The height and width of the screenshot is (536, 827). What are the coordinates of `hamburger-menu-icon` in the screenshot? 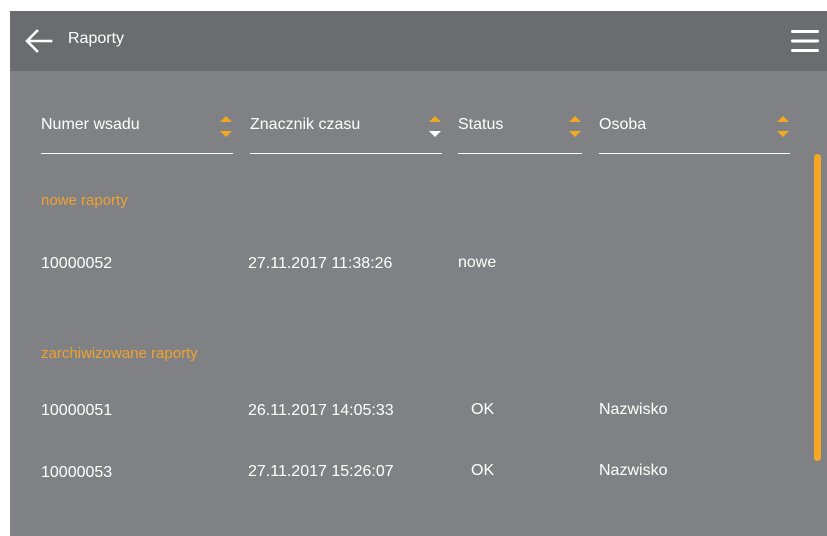 It's located at (805, 41).